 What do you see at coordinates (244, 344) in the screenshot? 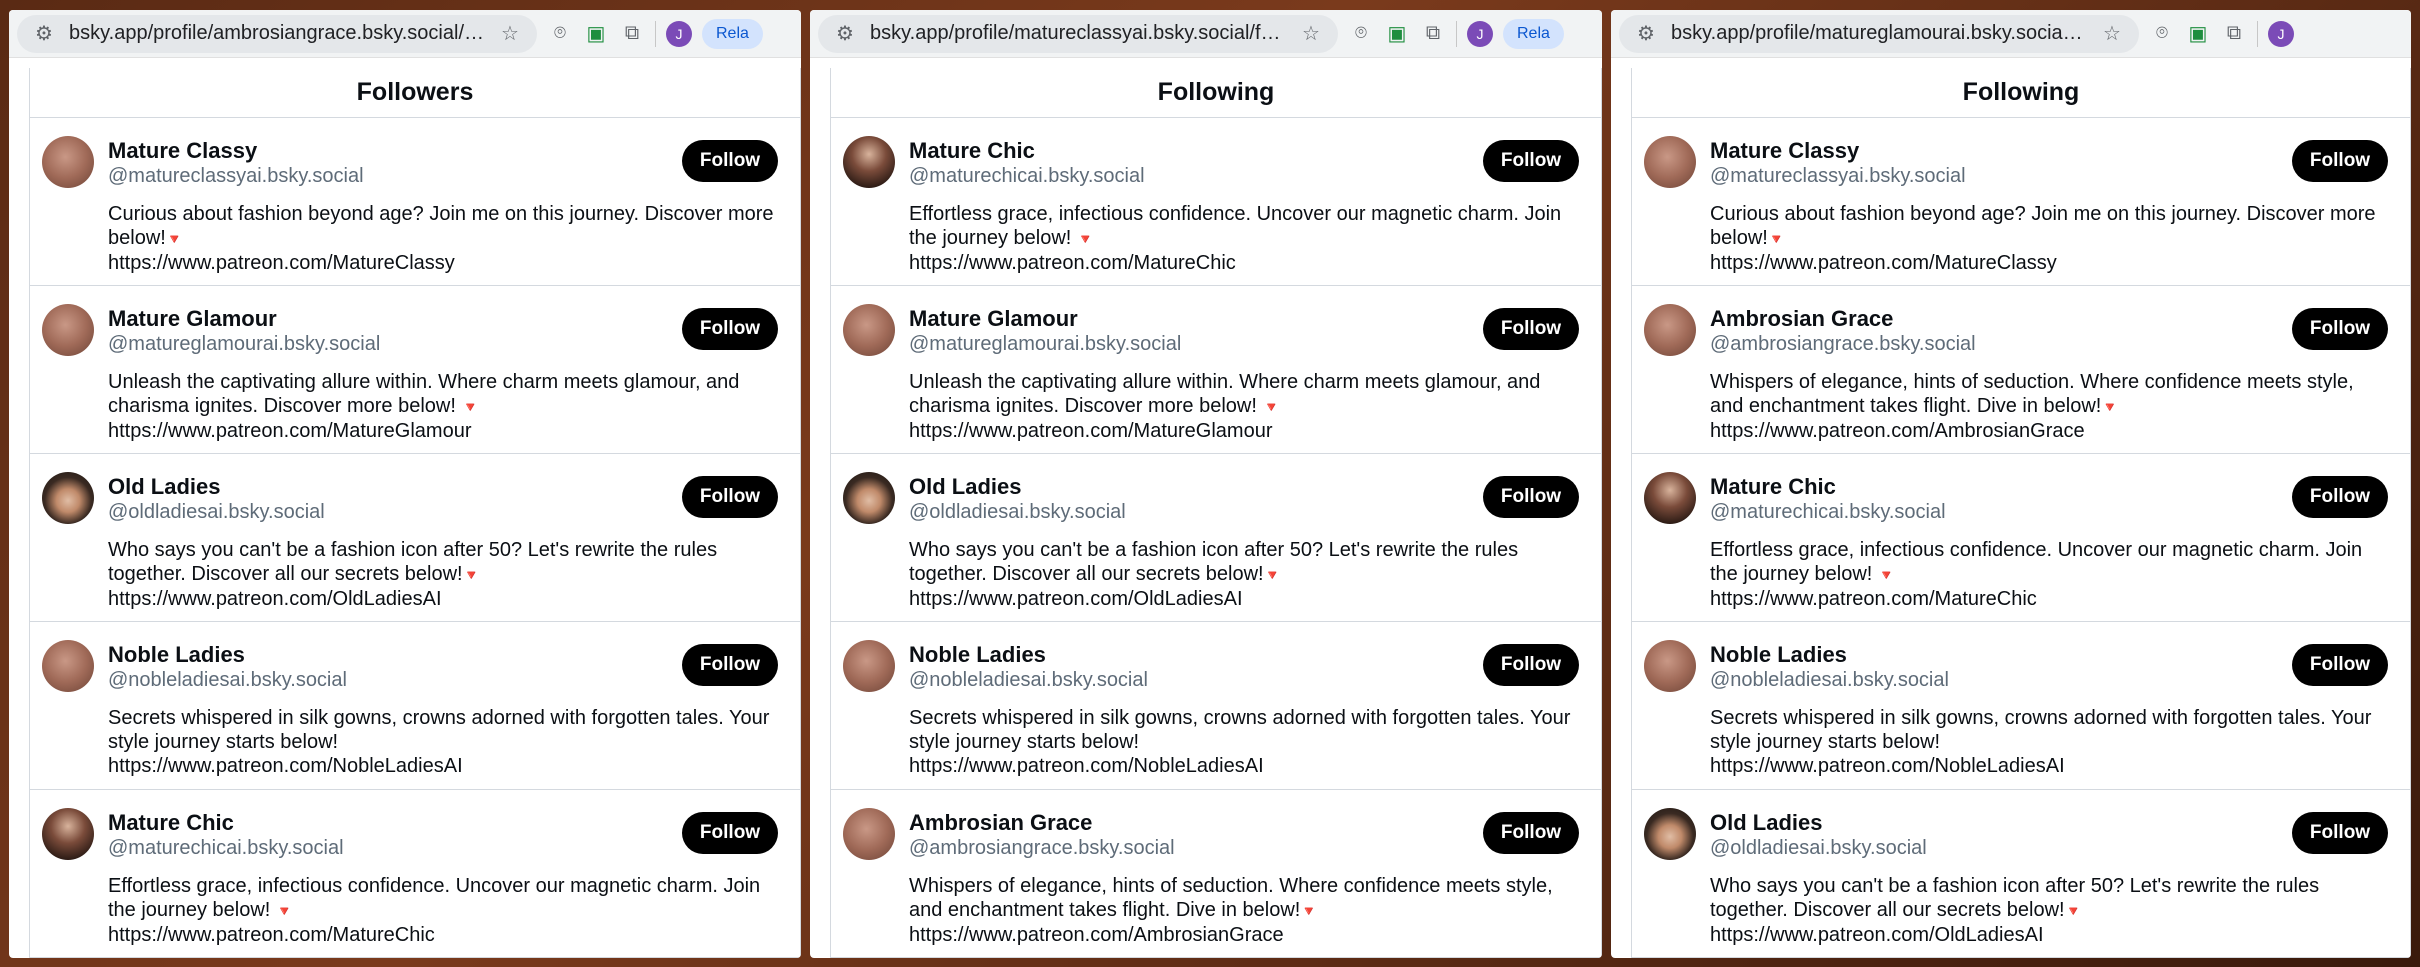
I see `user-handle: @matureglamourai.bsky.social` at bounding box center [244, 344].